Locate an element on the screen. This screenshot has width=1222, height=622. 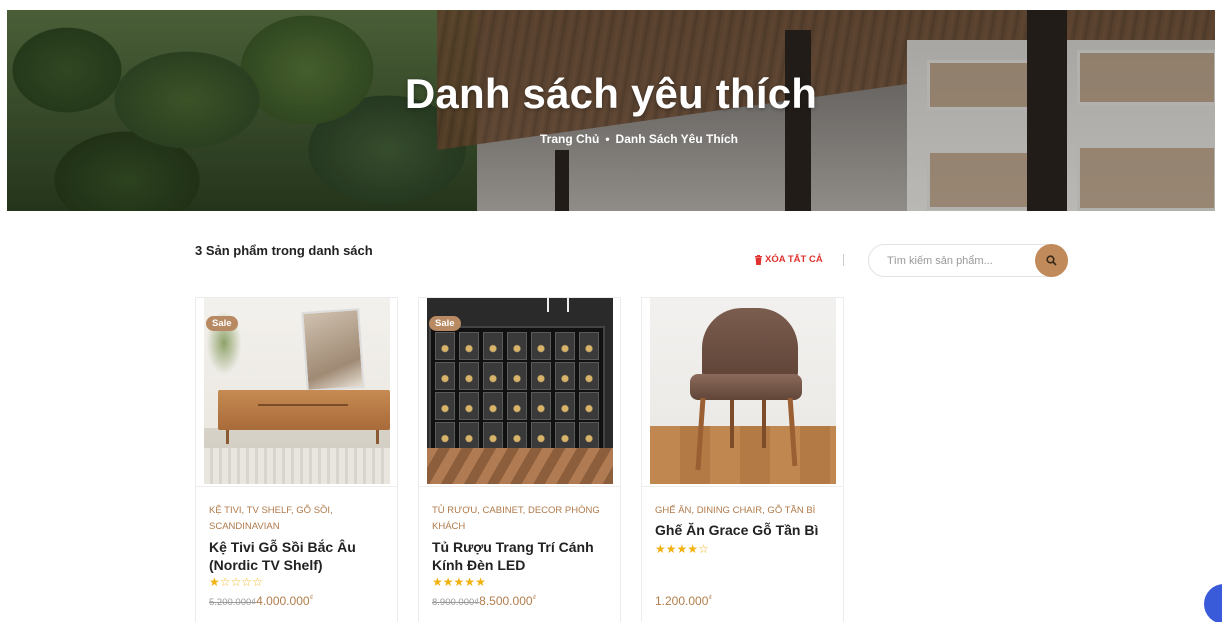
search-button is located at coordinates (1051, 260).